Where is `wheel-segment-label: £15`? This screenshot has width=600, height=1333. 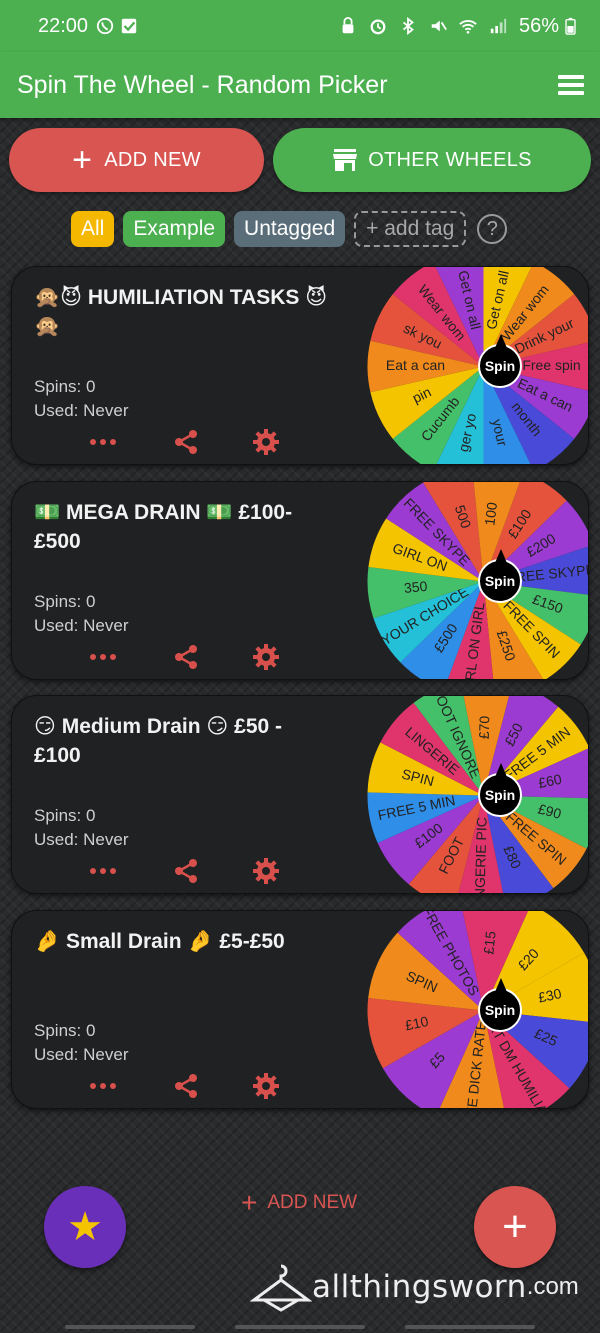 wheel-segment-label: £15 is located at coordinates (489, 942).